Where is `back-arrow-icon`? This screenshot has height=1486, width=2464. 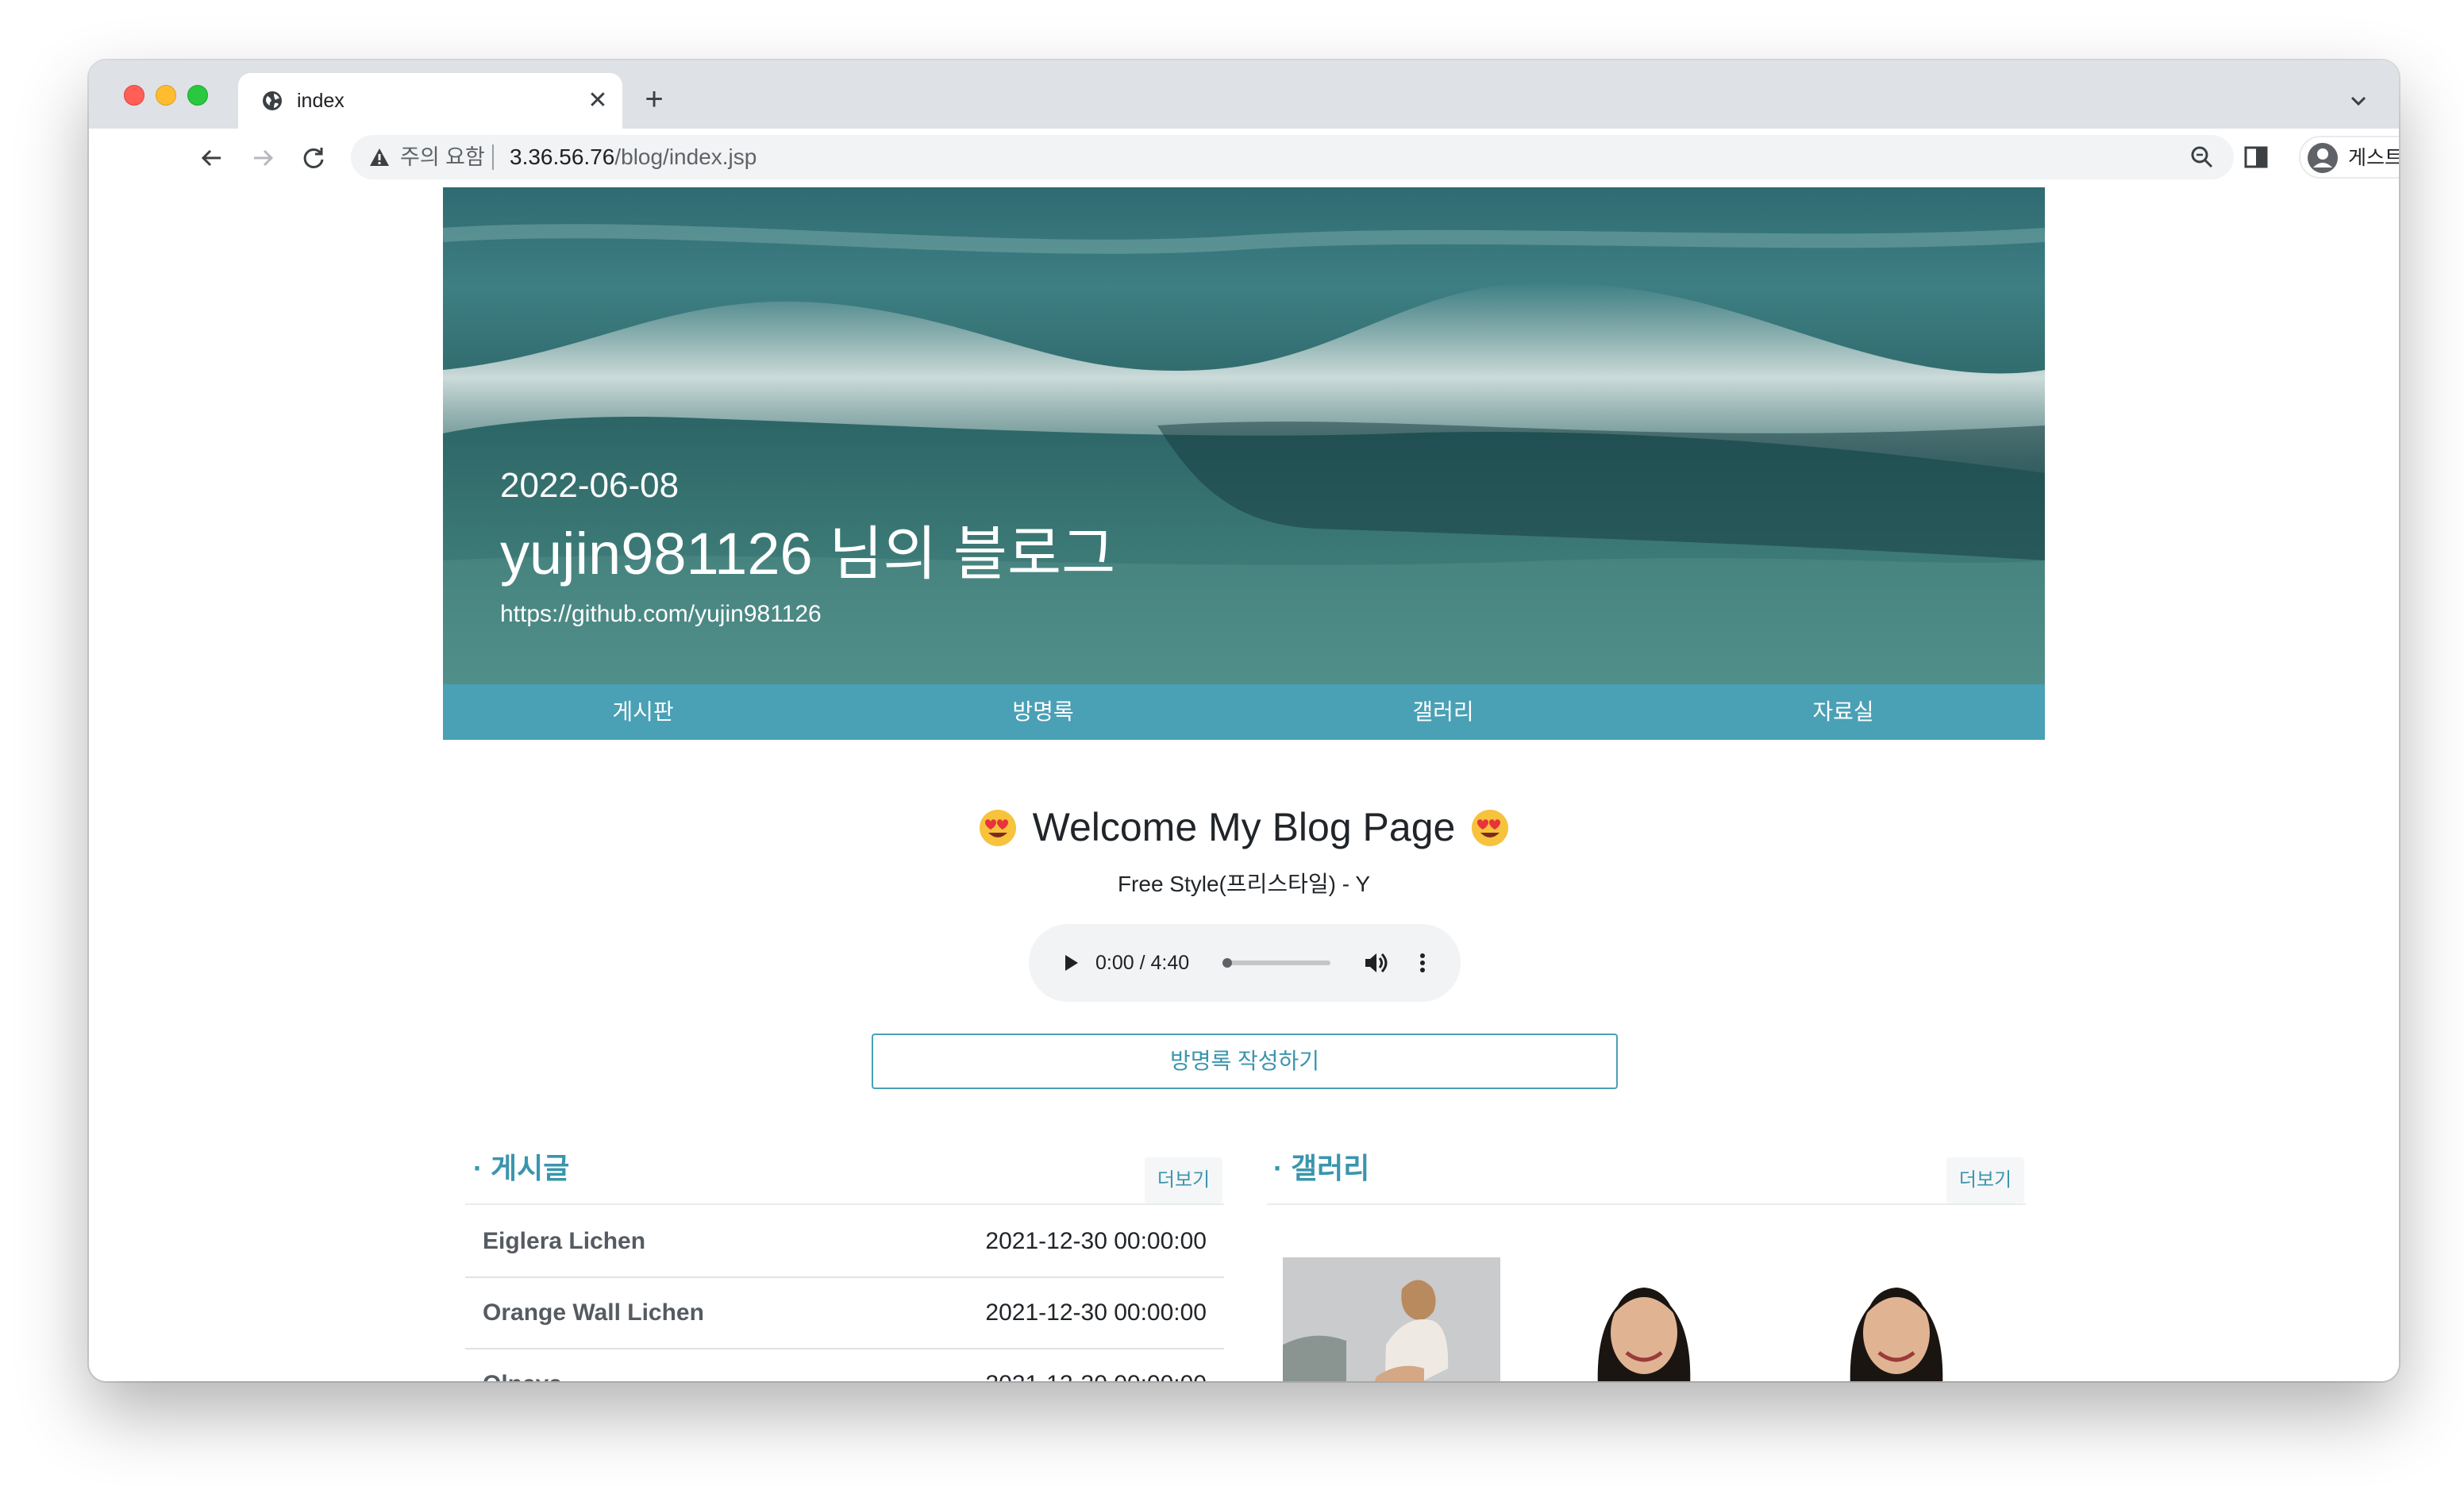 back-arrow-icon is located at coordinates (212, 158).